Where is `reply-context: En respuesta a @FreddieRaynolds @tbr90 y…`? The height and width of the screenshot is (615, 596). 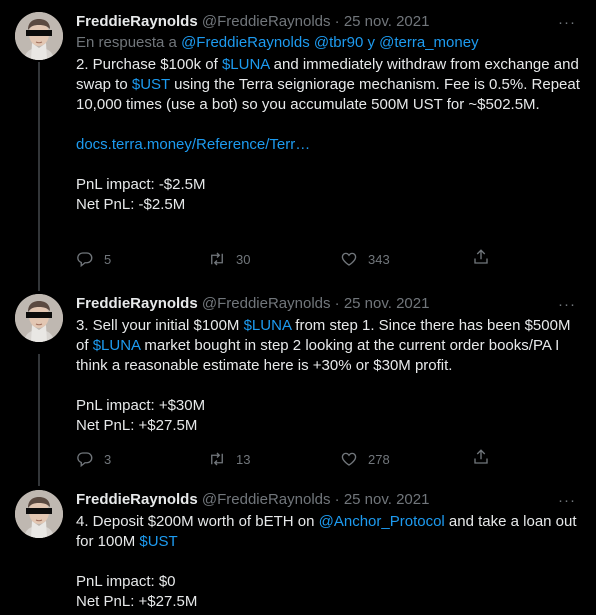
reply-context: En respuesta a @FreddieRaynolds @tbr90 y… is located at coordinates (329, 43).